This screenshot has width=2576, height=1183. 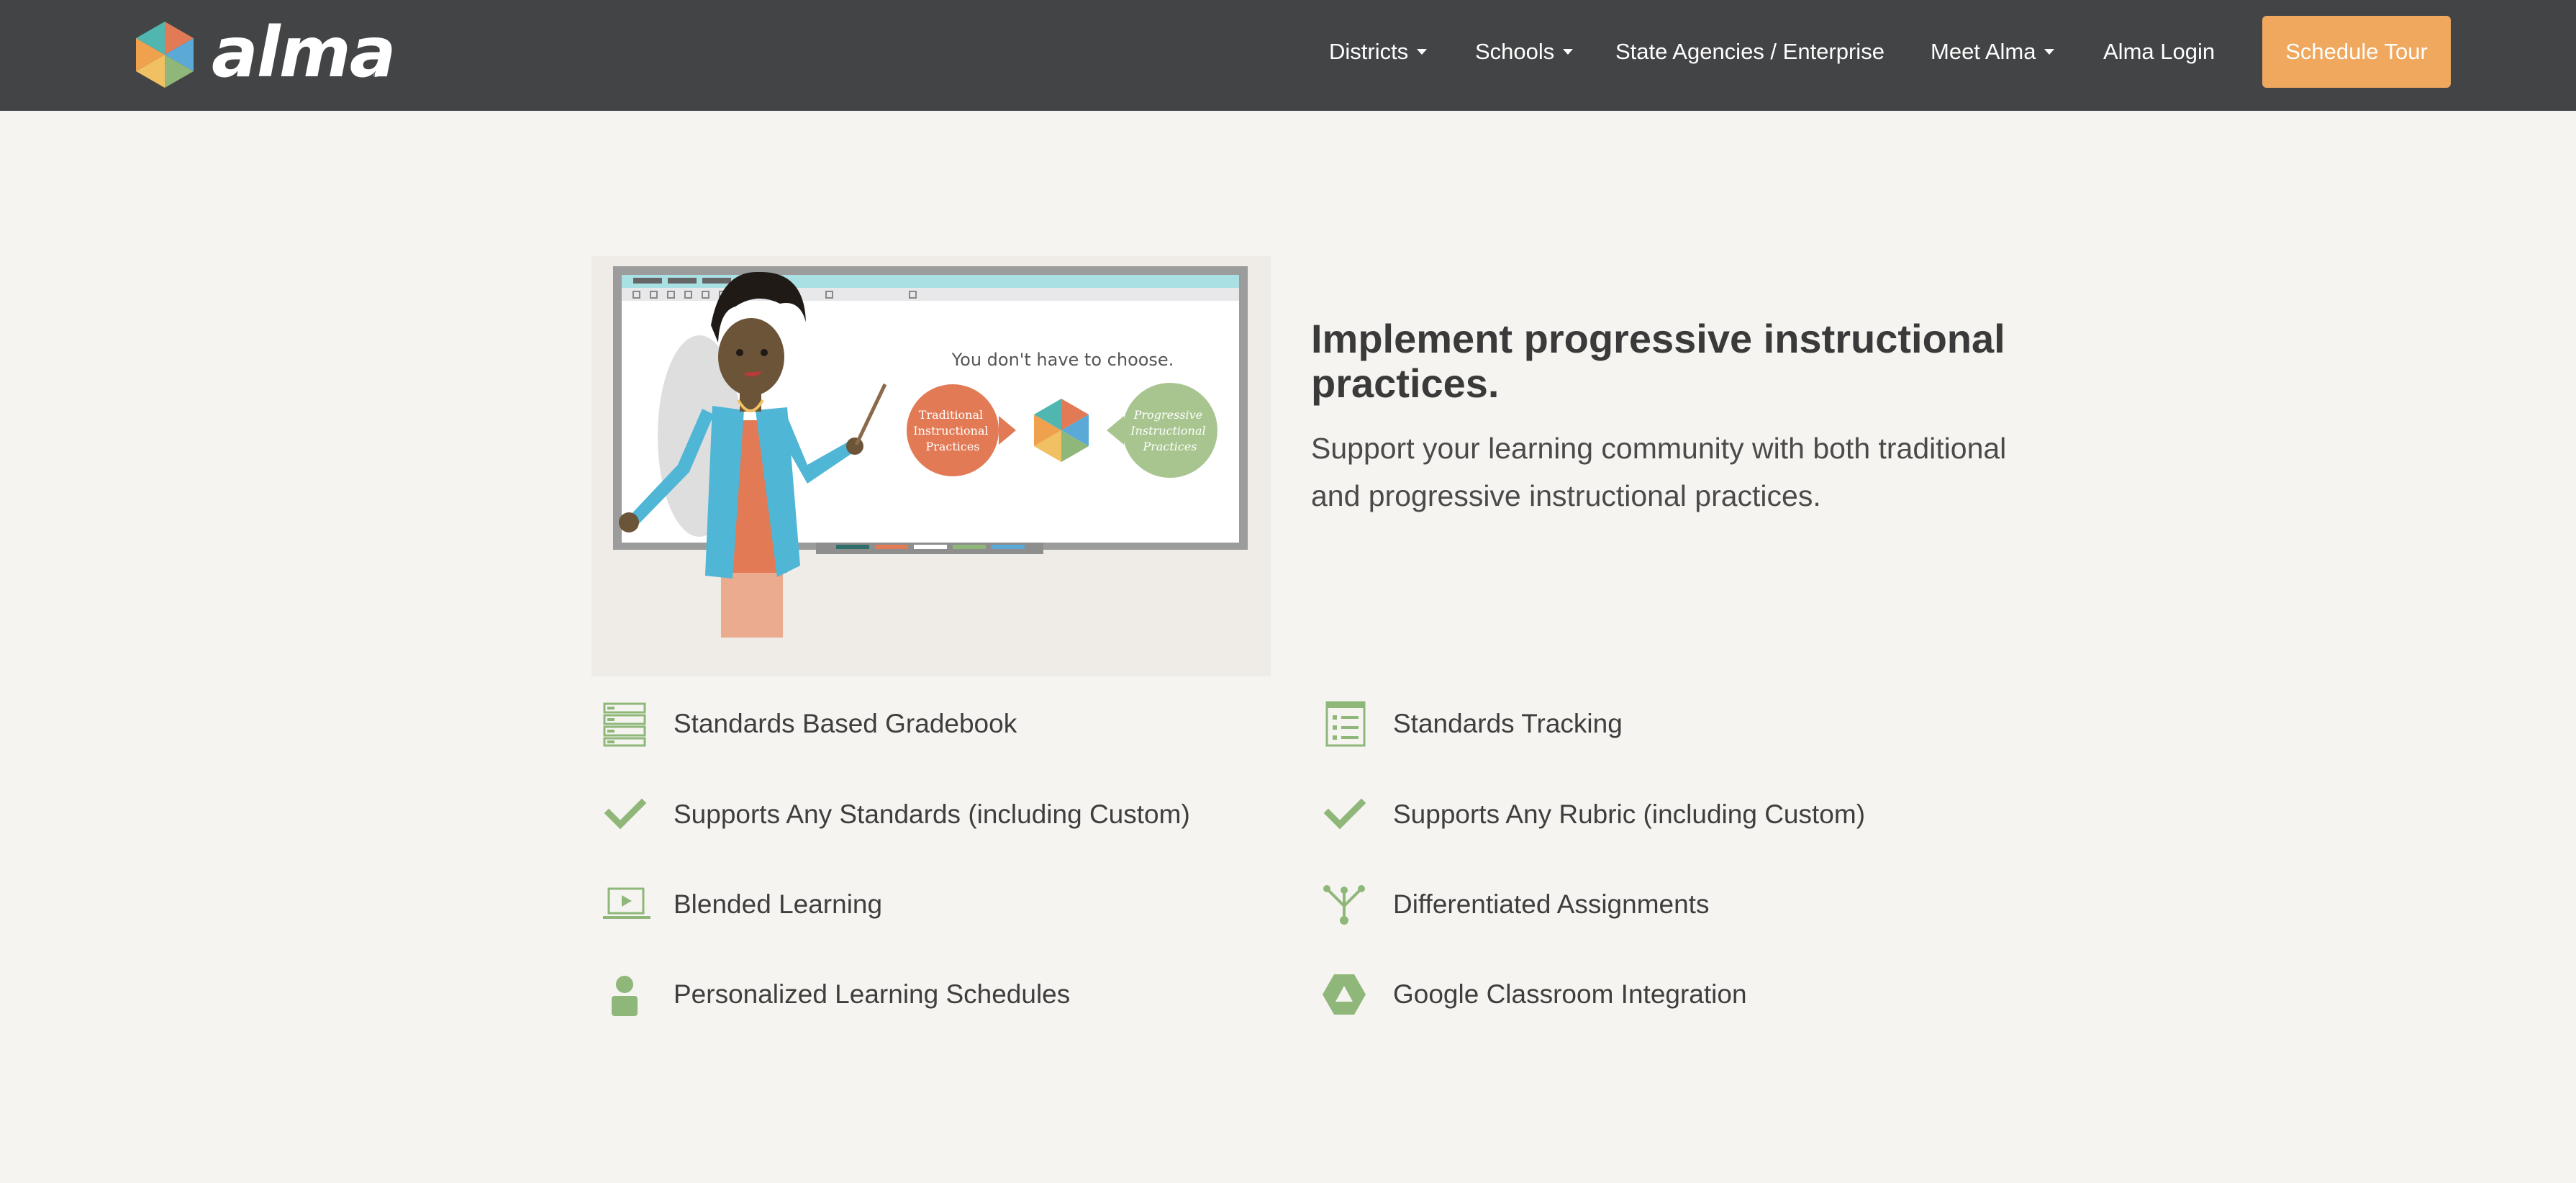 I want to click on brand-wordmark: alma, so click(x=304, y=52).